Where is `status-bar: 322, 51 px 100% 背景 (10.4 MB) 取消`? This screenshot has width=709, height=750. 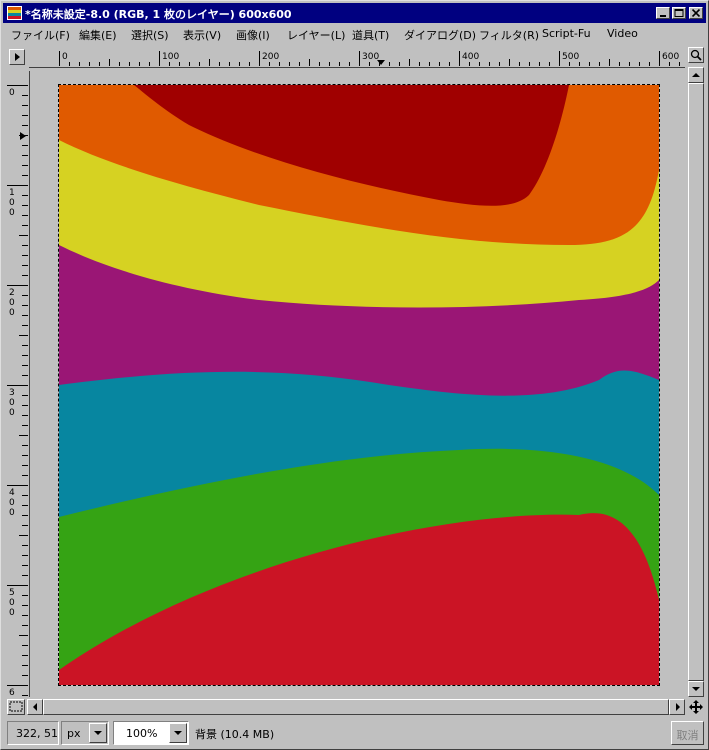 status-bar: 322, 51 px 100% 背景 (10.4 MB) 取消 is located at coordinates (354, 733).